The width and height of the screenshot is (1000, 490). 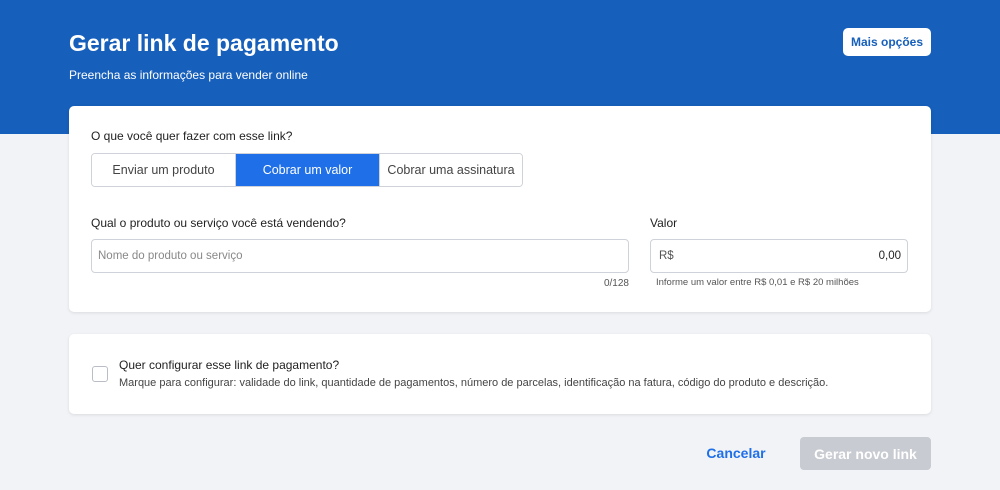 I want to click on configure-link-checkbox, so click(x=100, y=374).